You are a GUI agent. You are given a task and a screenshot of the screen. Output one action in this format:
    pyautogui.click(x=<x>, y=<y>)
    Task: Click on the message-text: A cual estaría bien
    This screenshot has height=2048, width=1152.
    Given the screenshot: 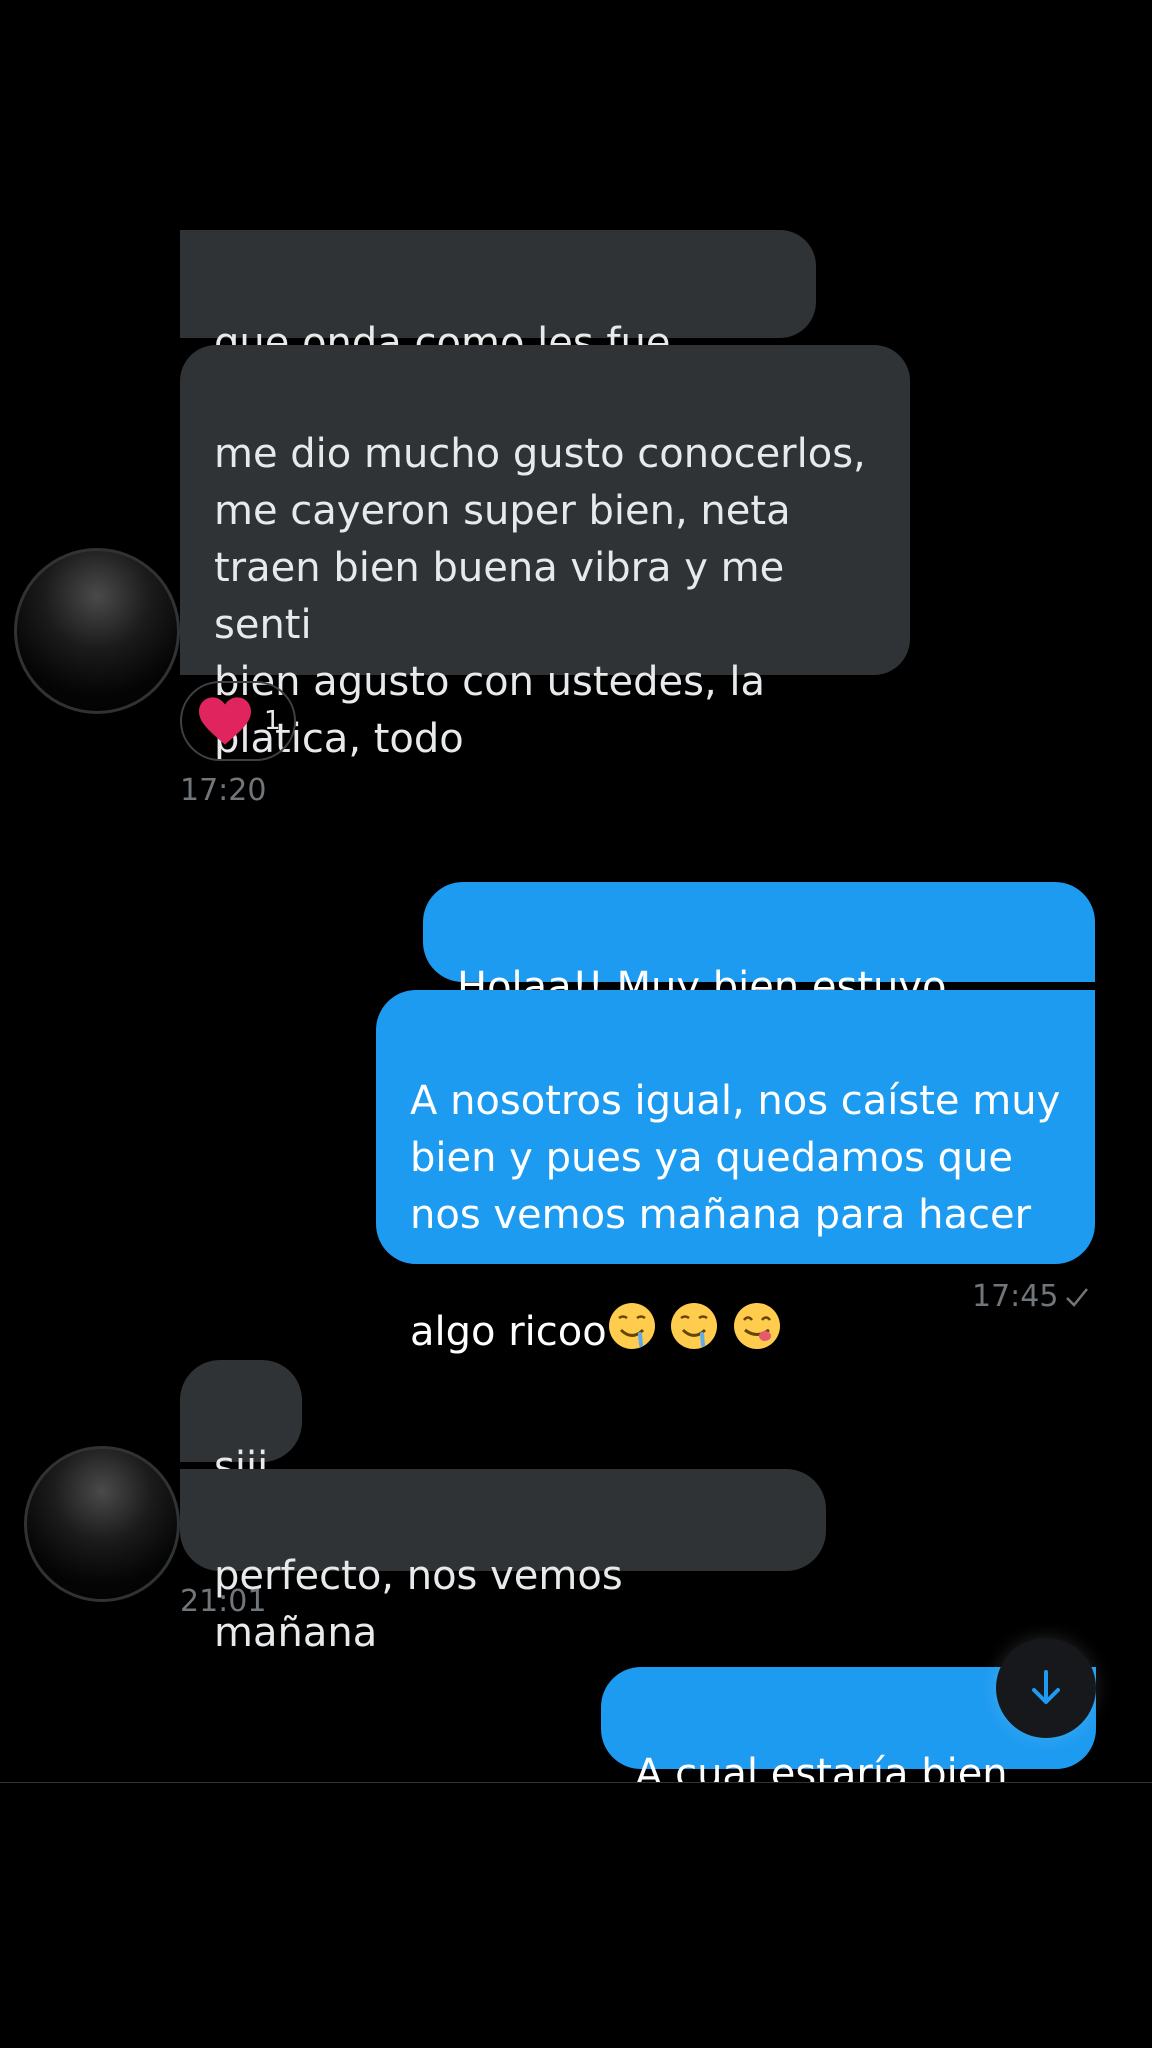 What is the action you would take?
    pyautogui.click(x=821, y=1766)
    